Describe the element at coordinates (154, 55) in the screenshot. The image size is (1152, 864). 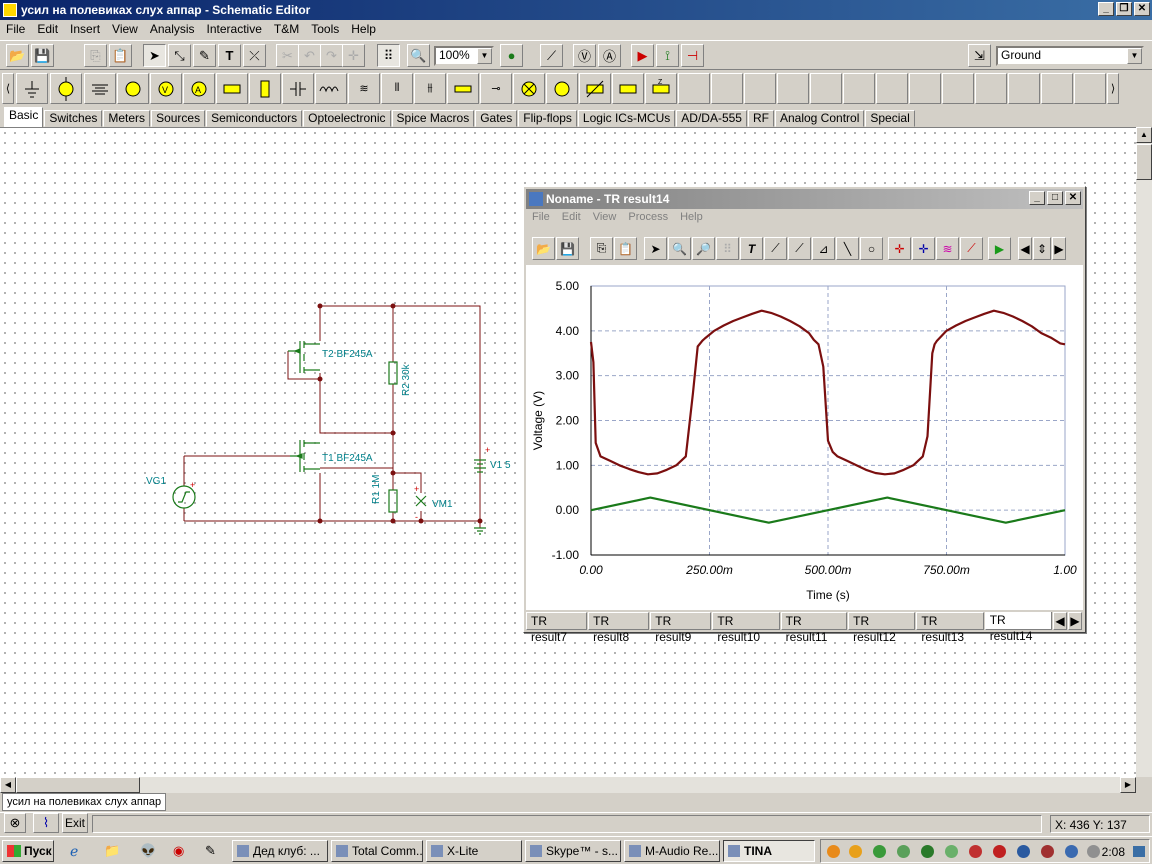
I see `pointer-icon: ➤` at that location.